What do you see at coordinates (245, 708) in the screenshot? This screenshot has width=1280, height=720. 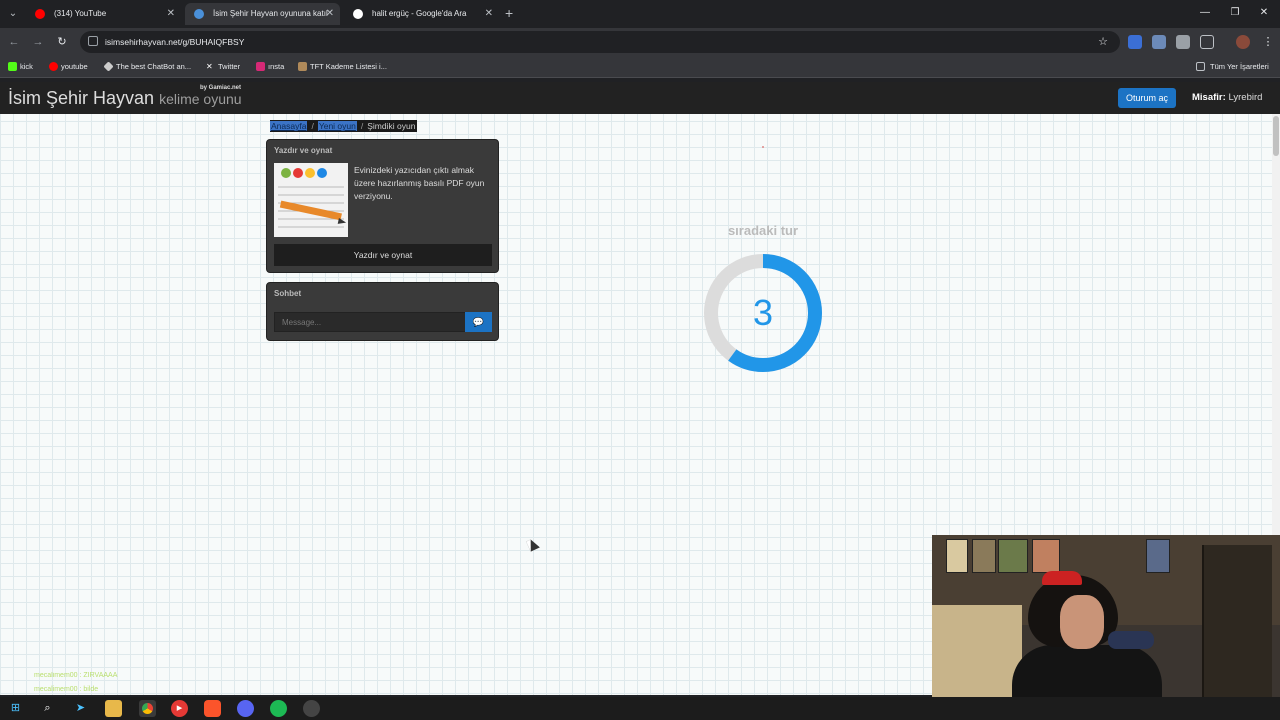 I see `discord-icon` at bounding box center [245, 708].